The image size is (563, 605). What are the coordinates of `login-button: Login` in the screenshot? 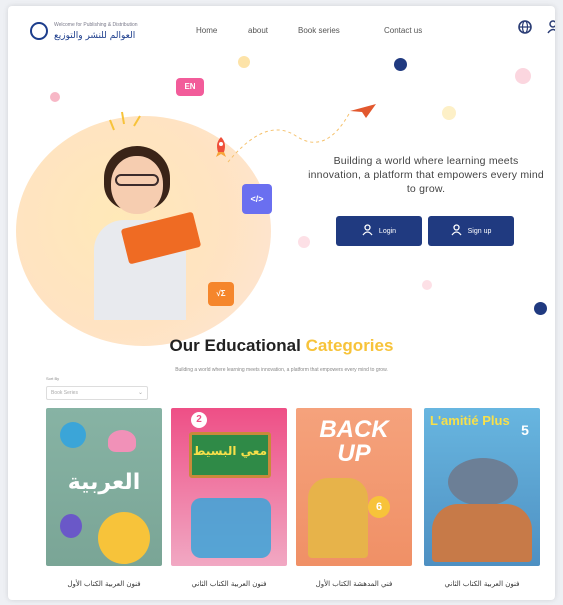 It's located at (379, 231).